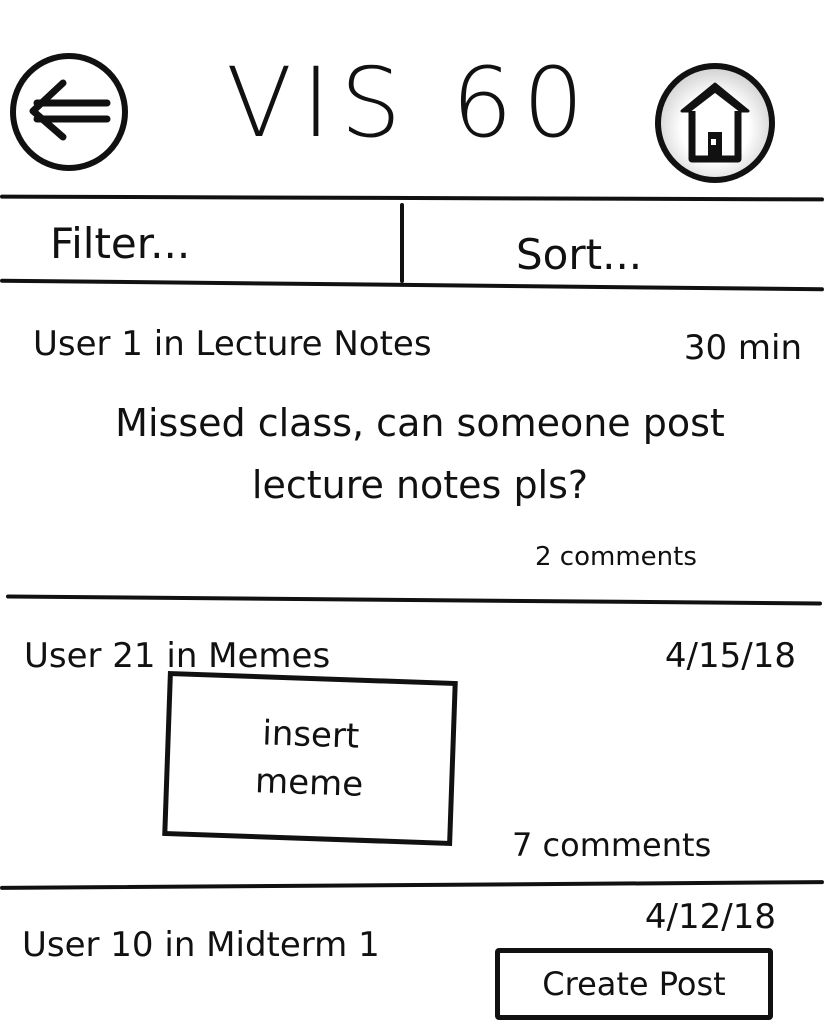 The image size is (824, 1024). What do you see at coordinates (177, 656) in the screenshot?
I see `post-author-topic: User 21 in Memes` at bounding box center [177, 656].